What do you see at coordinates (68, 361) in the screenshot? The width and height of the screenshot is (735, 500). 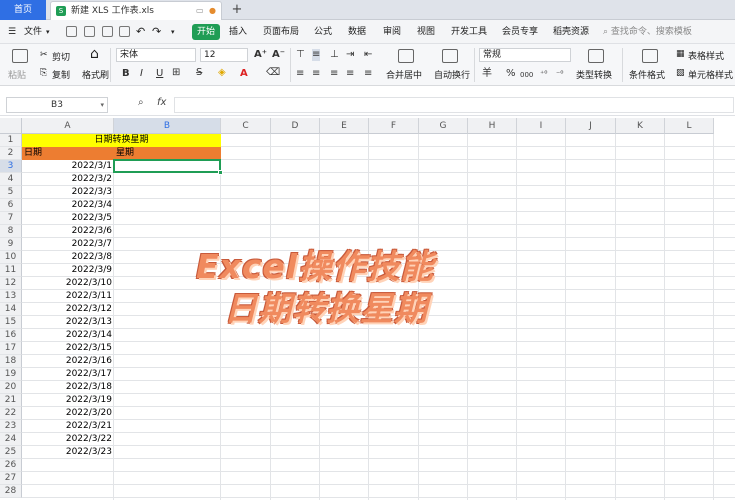 I see `date-cell: 2022/3/16` at bounding box center [68, 361].